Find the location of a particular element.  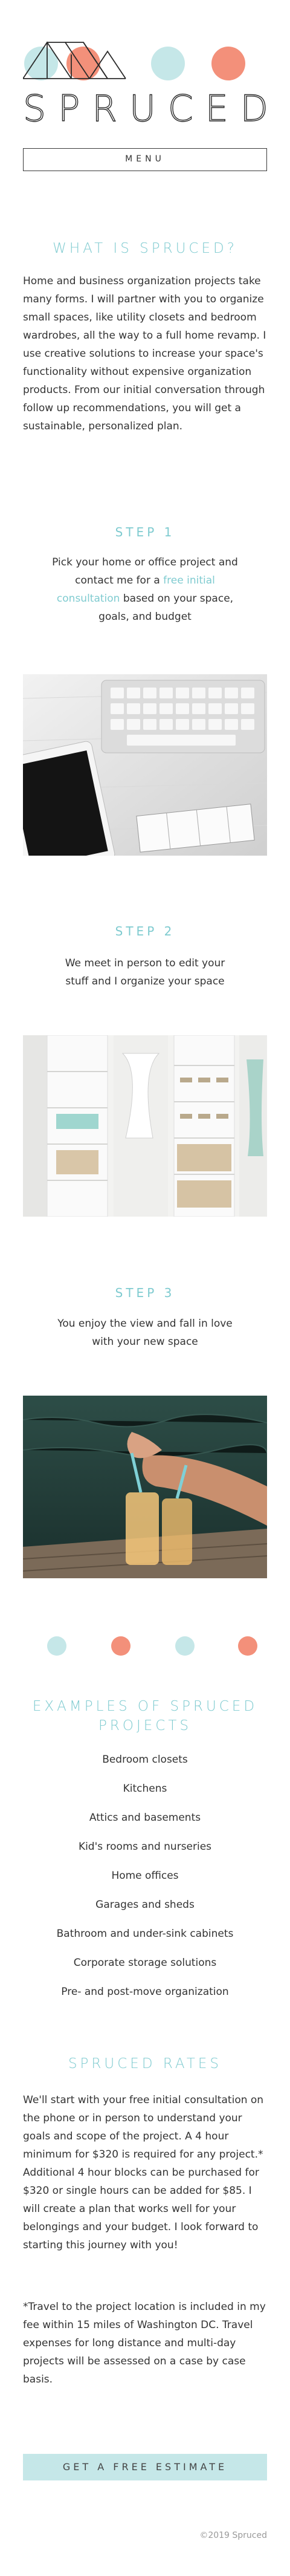

list-item: Kitchens is located at coordinates (145, 1789).